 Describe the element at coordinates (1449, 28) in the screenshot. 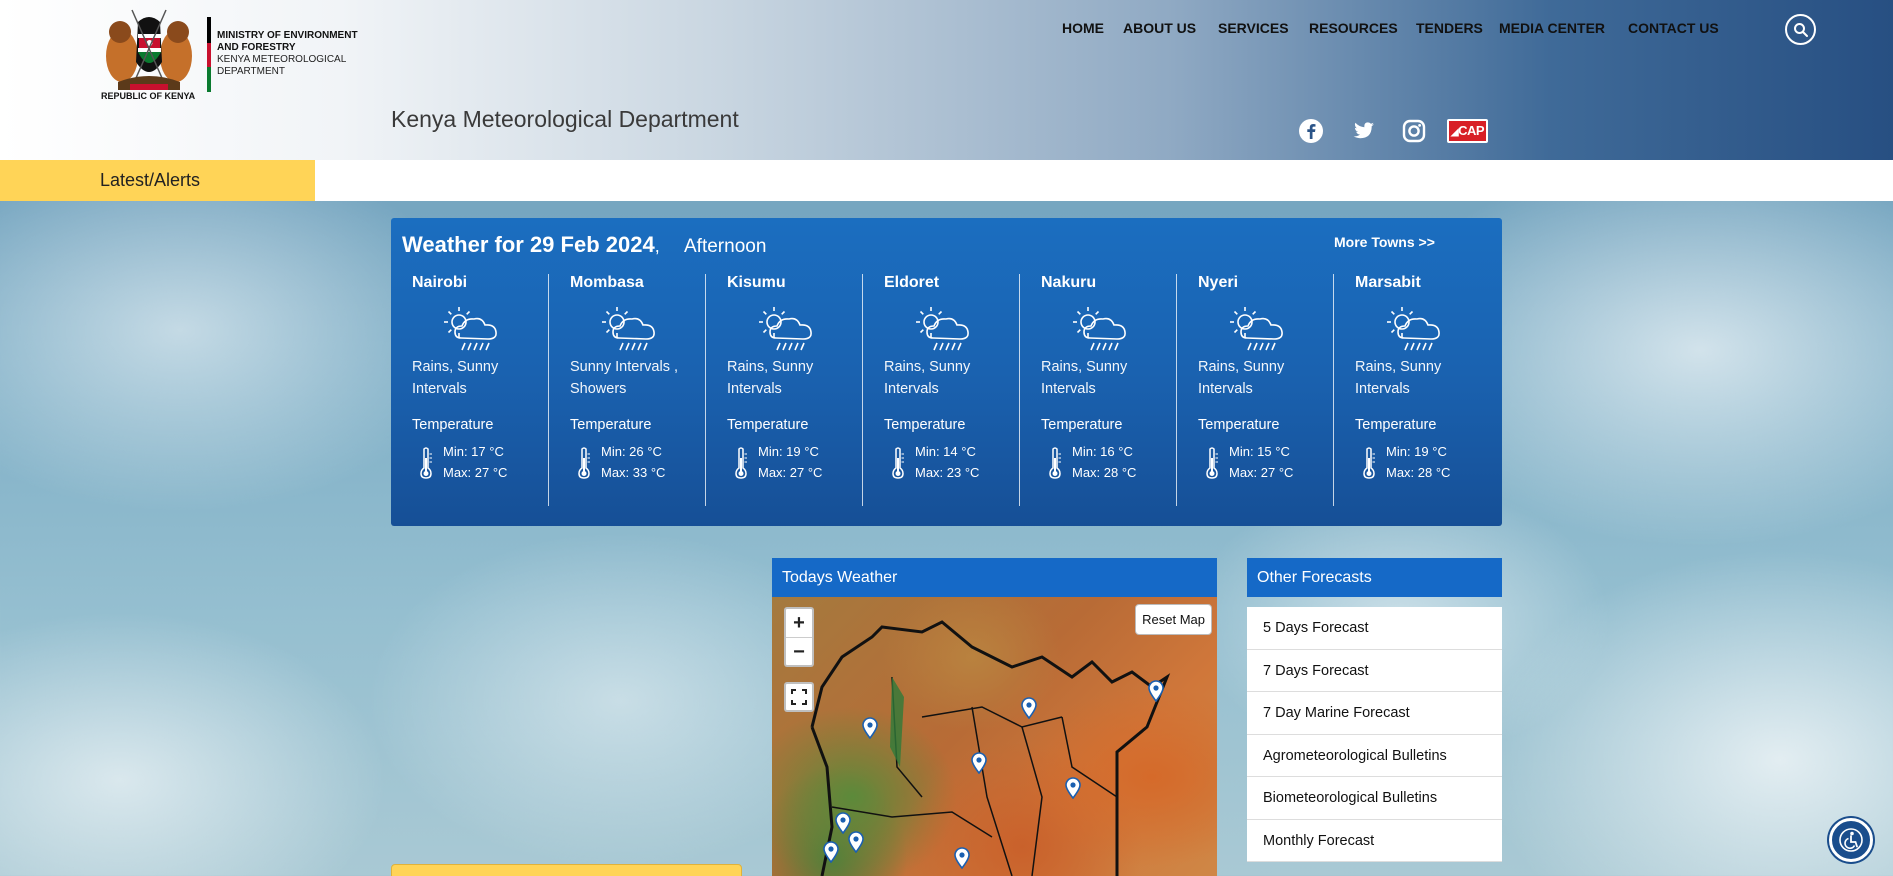

I see `nav-tenders: TENDERS` at that location.